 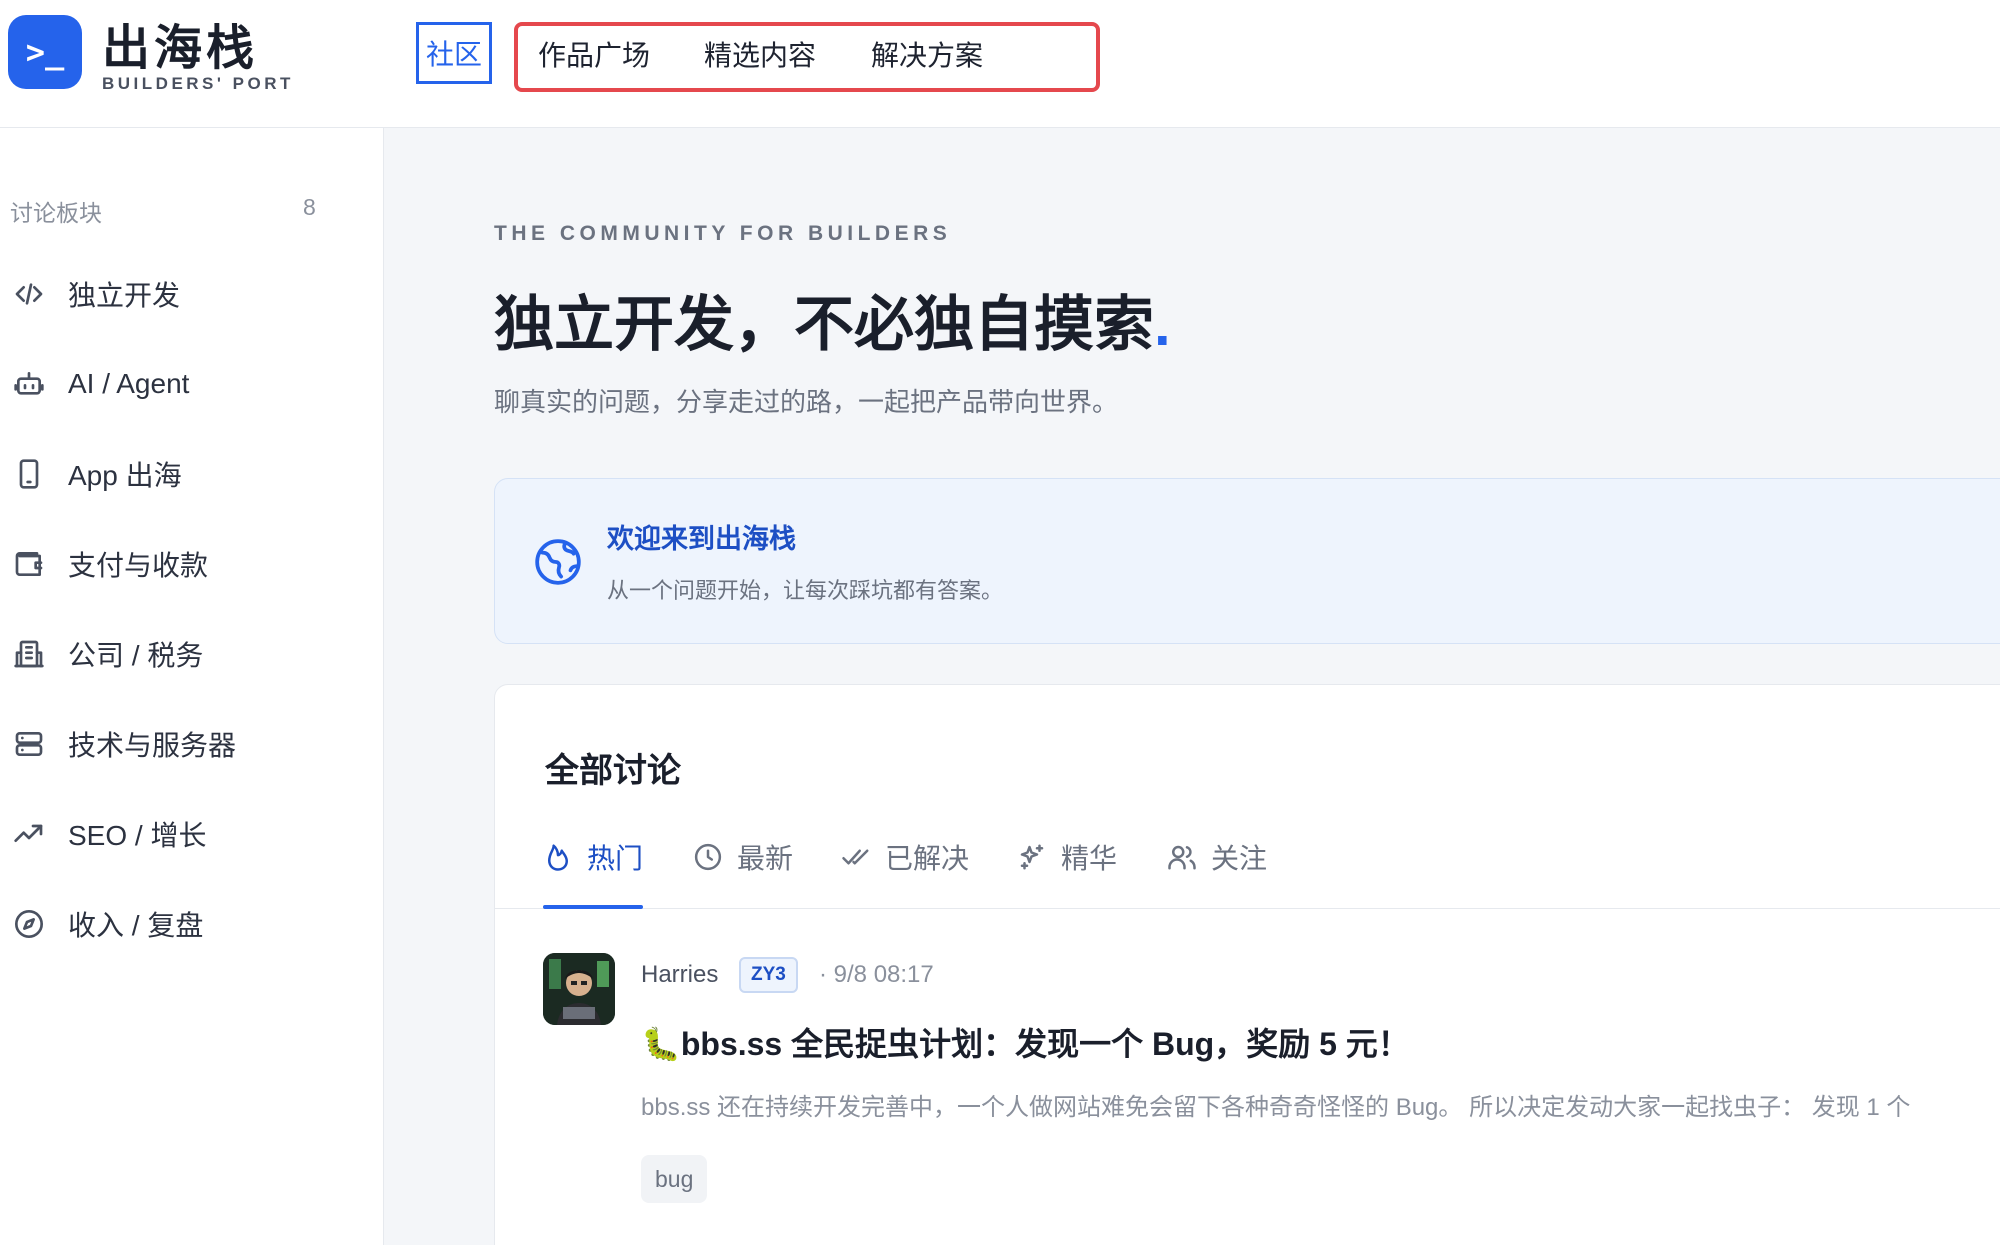 I want to click on sidebar-heading: 讨论板块, so click(x=56, y=213).